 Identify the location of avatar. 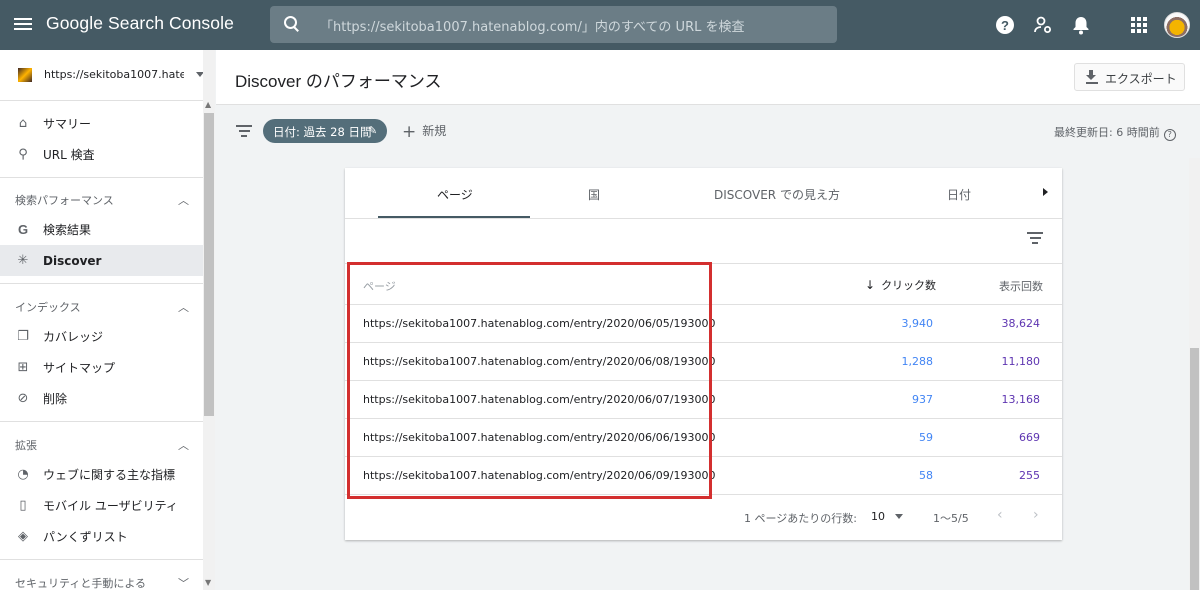
(1177, 25).